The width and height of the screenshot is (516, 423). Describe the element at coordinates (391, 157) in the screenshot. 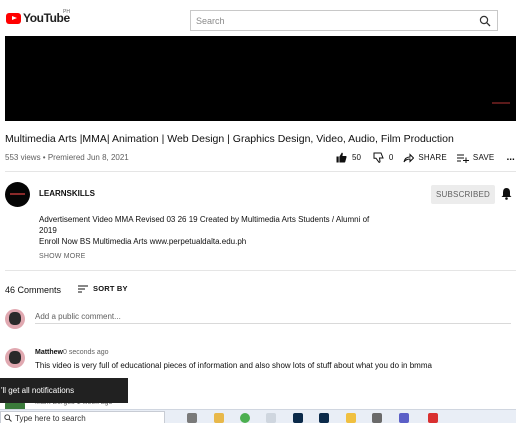

I see `dislike-count: 0` at that location.